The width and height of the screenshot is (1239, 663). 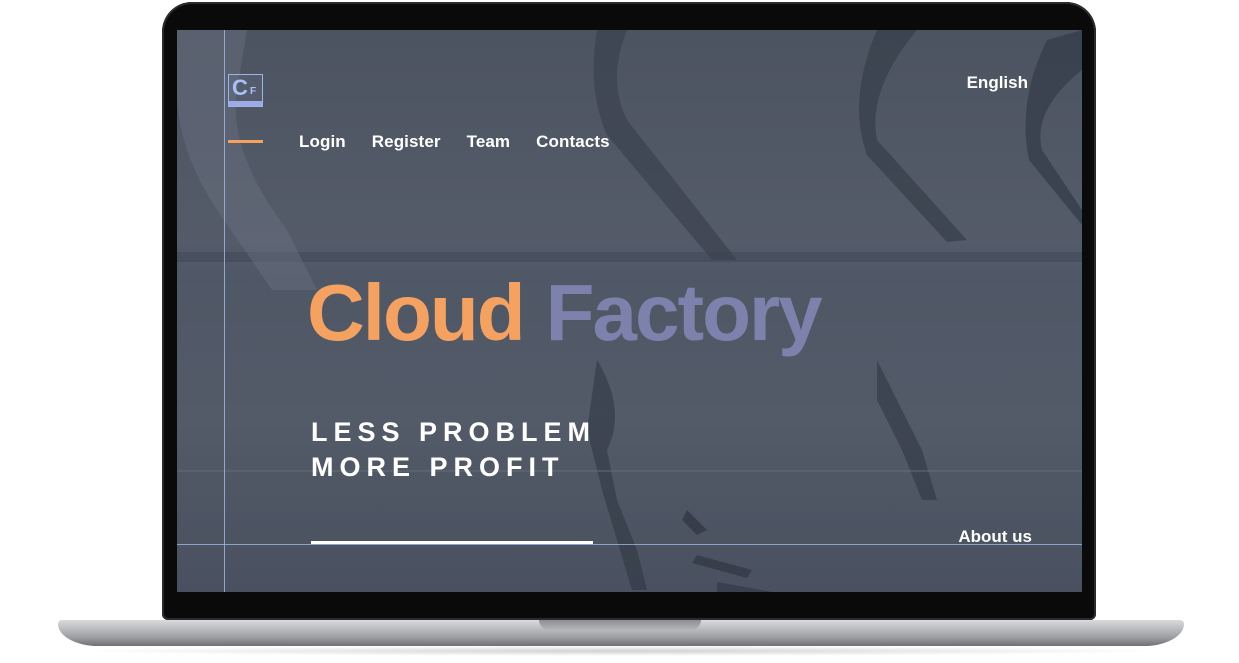 What do you see at coordinates (620, 625) in the screenshot?
I see `laptop-opening-notch` at bounding box center [620, 625].